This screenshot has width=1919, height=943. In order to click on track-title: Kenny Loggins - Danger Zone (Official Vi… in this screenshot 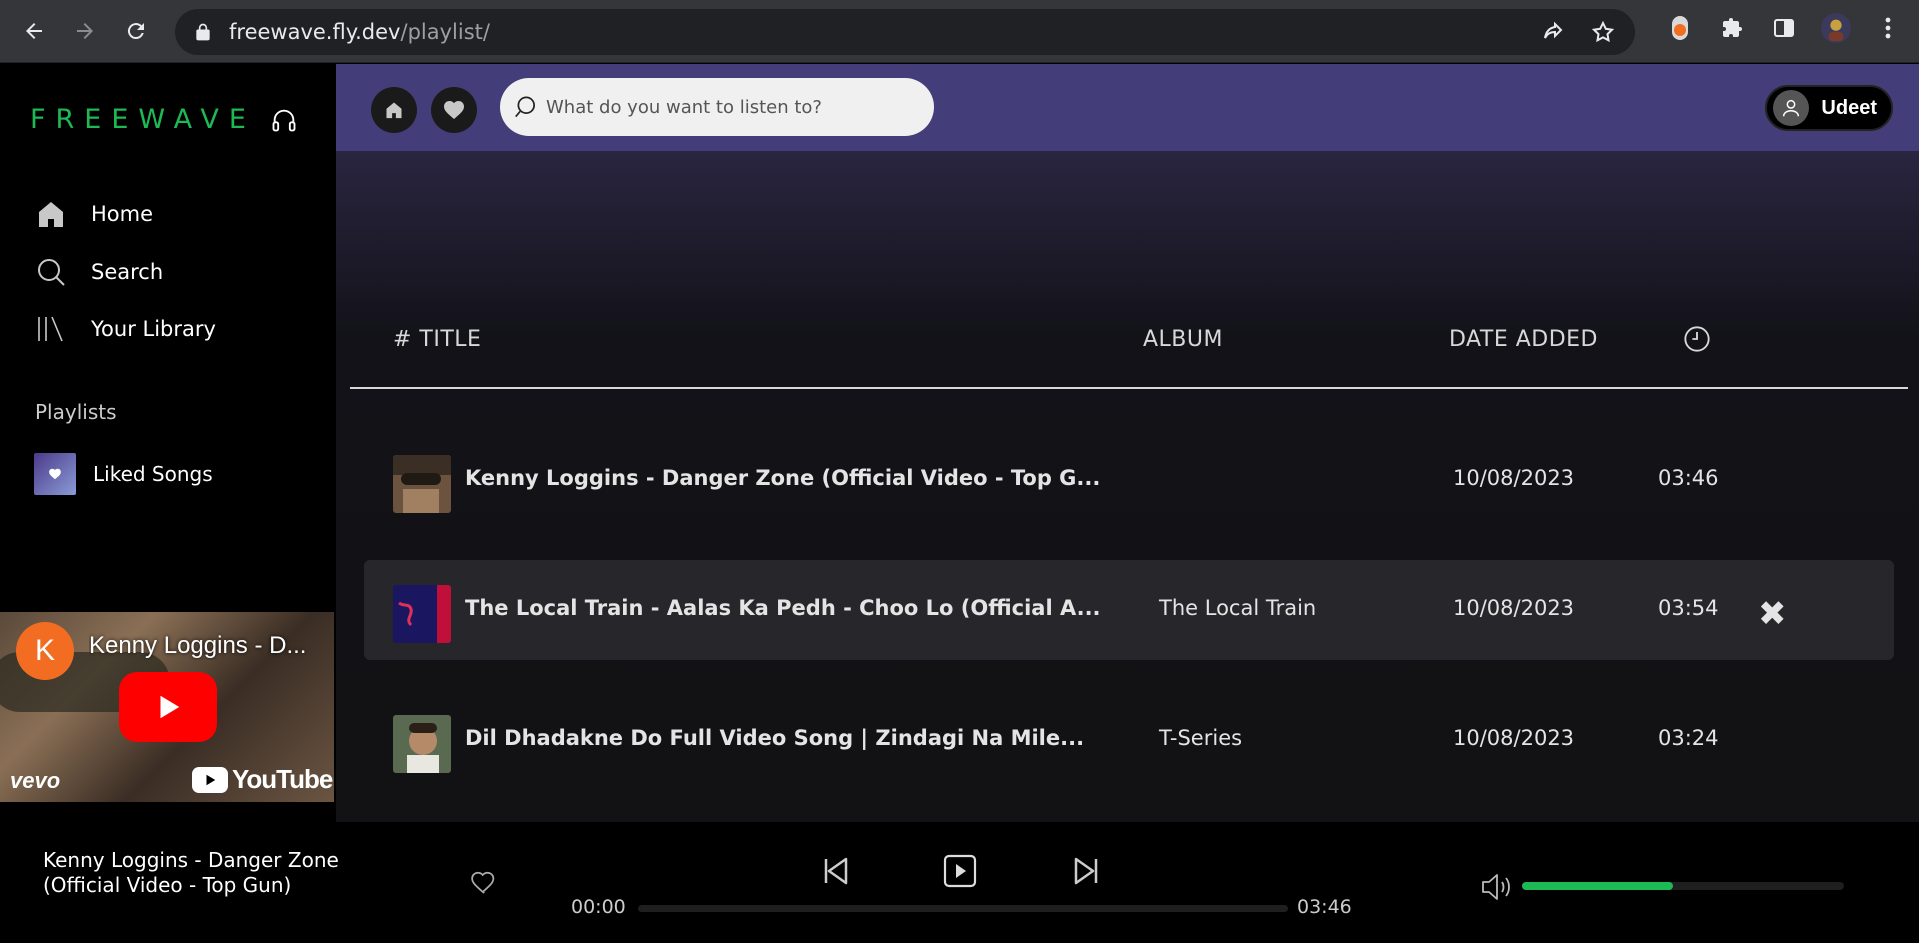, I will do `click(783, 478)`.